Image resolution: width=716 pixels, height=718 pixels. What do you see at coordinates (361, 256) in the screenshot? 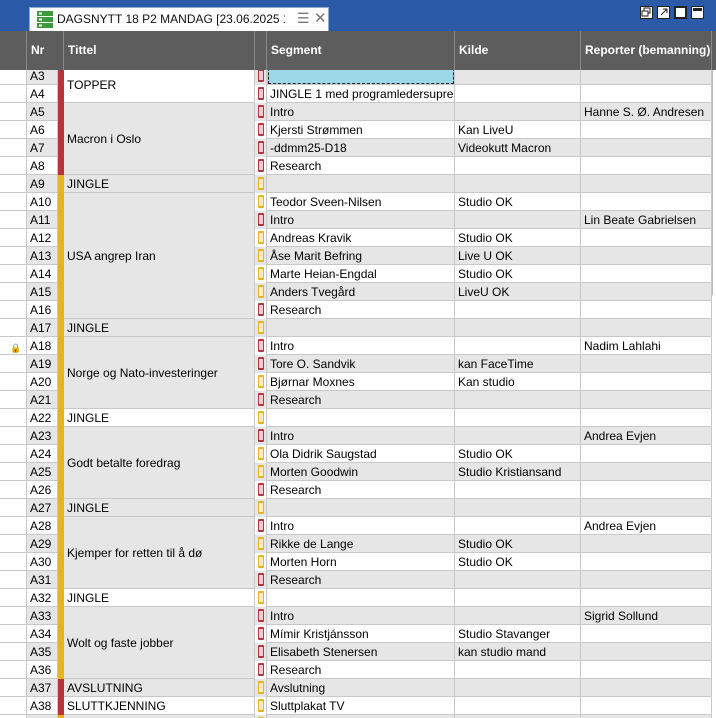
I see `segment-cell: Åse Marit Befring` at bounding box center [361, 256].